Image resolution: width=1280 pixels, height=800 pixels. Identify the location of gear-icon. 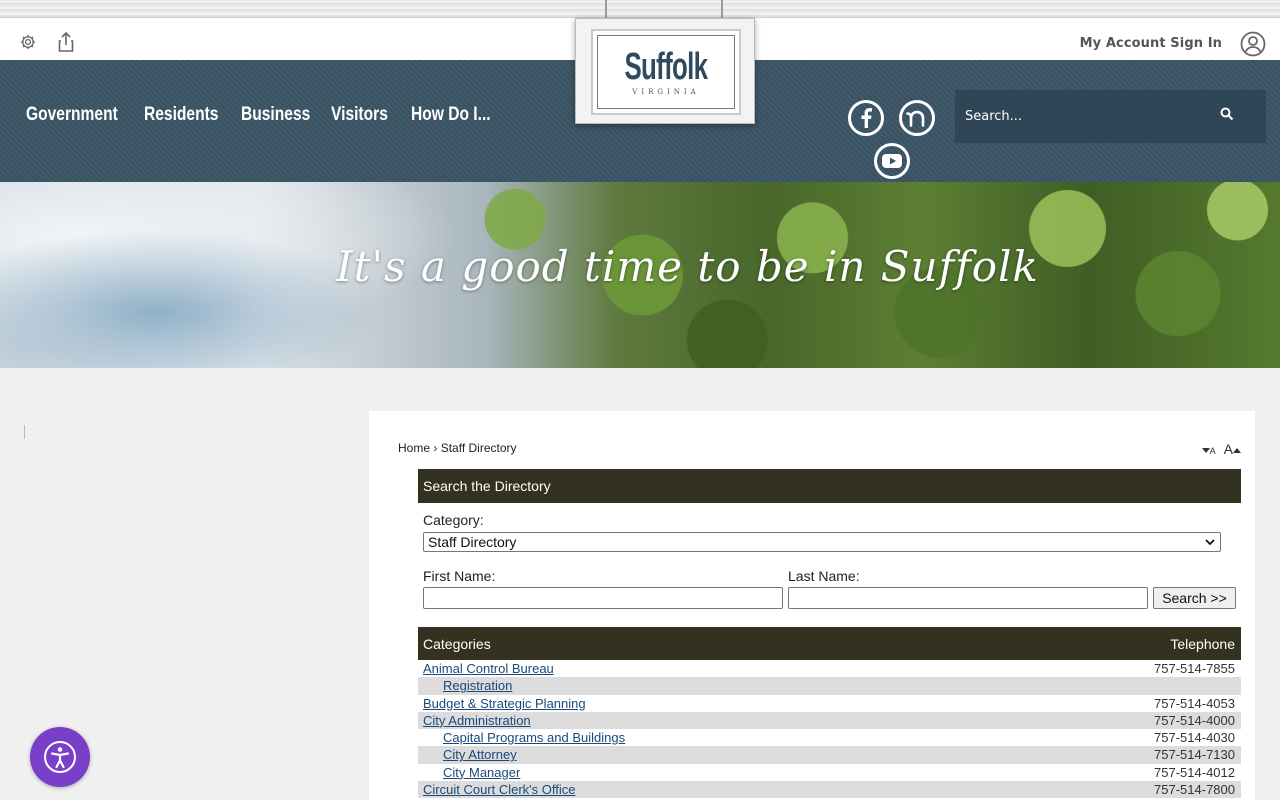
(28, 42).